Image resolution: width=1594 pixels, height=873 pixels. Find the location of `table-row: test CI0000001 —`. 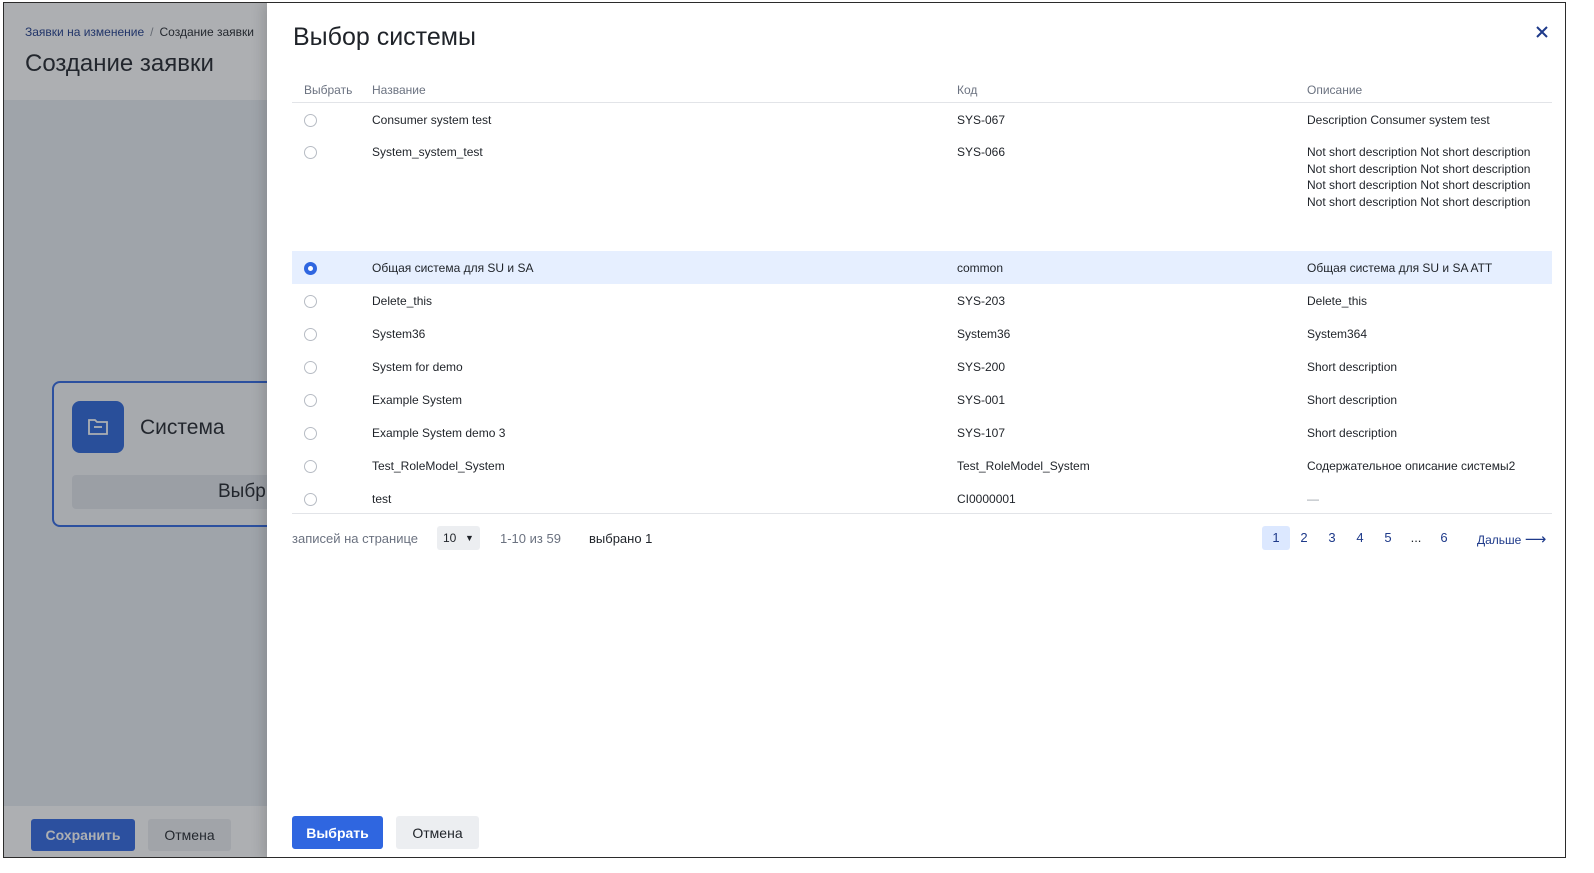

table-row: test CI0000001 — is located at coordinates (922, 498).